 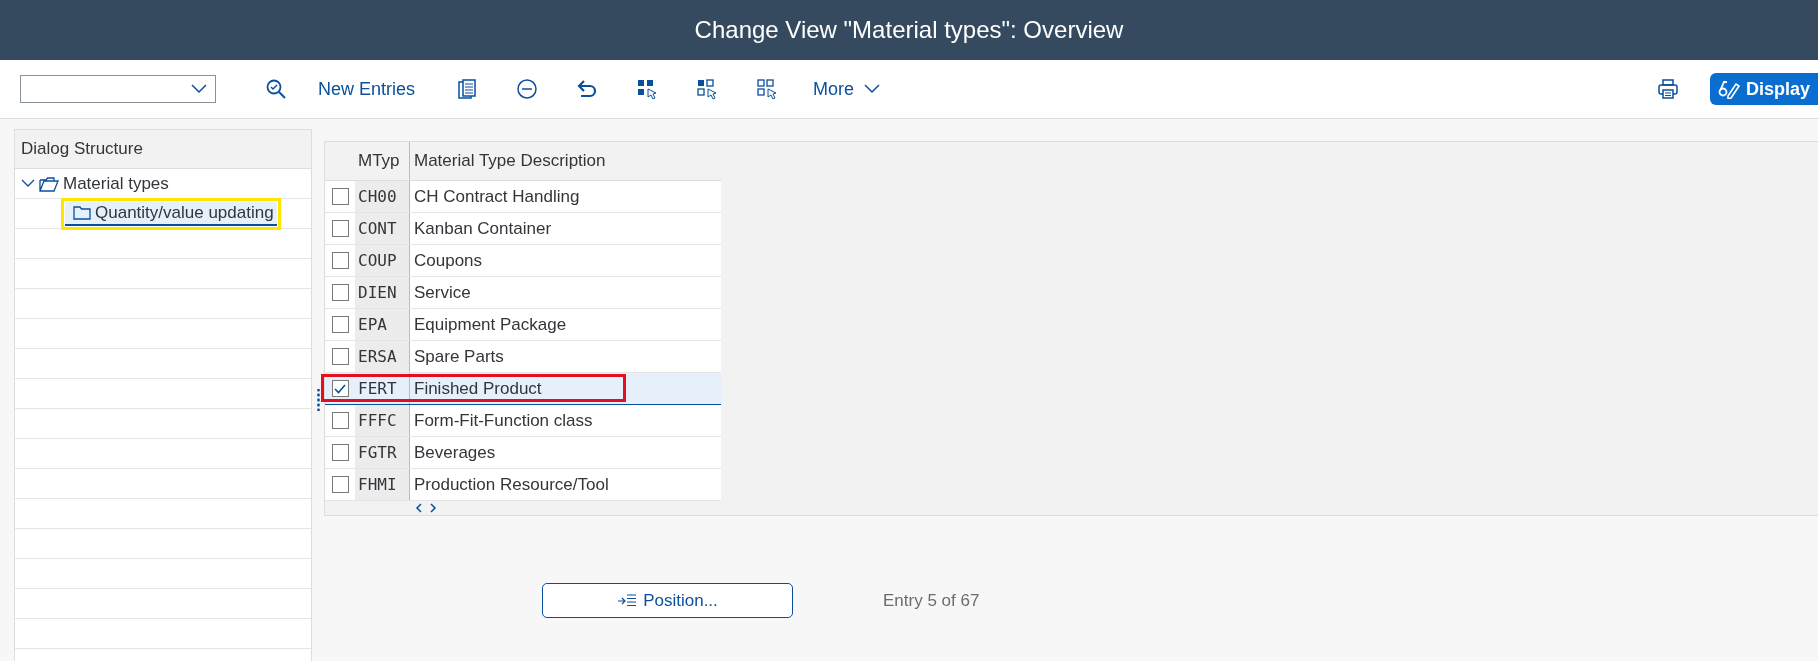 What do you see at coordinates (382, 196) in the screenshot?
I see `table-cell: CH00` at bounding box center [382, 196].